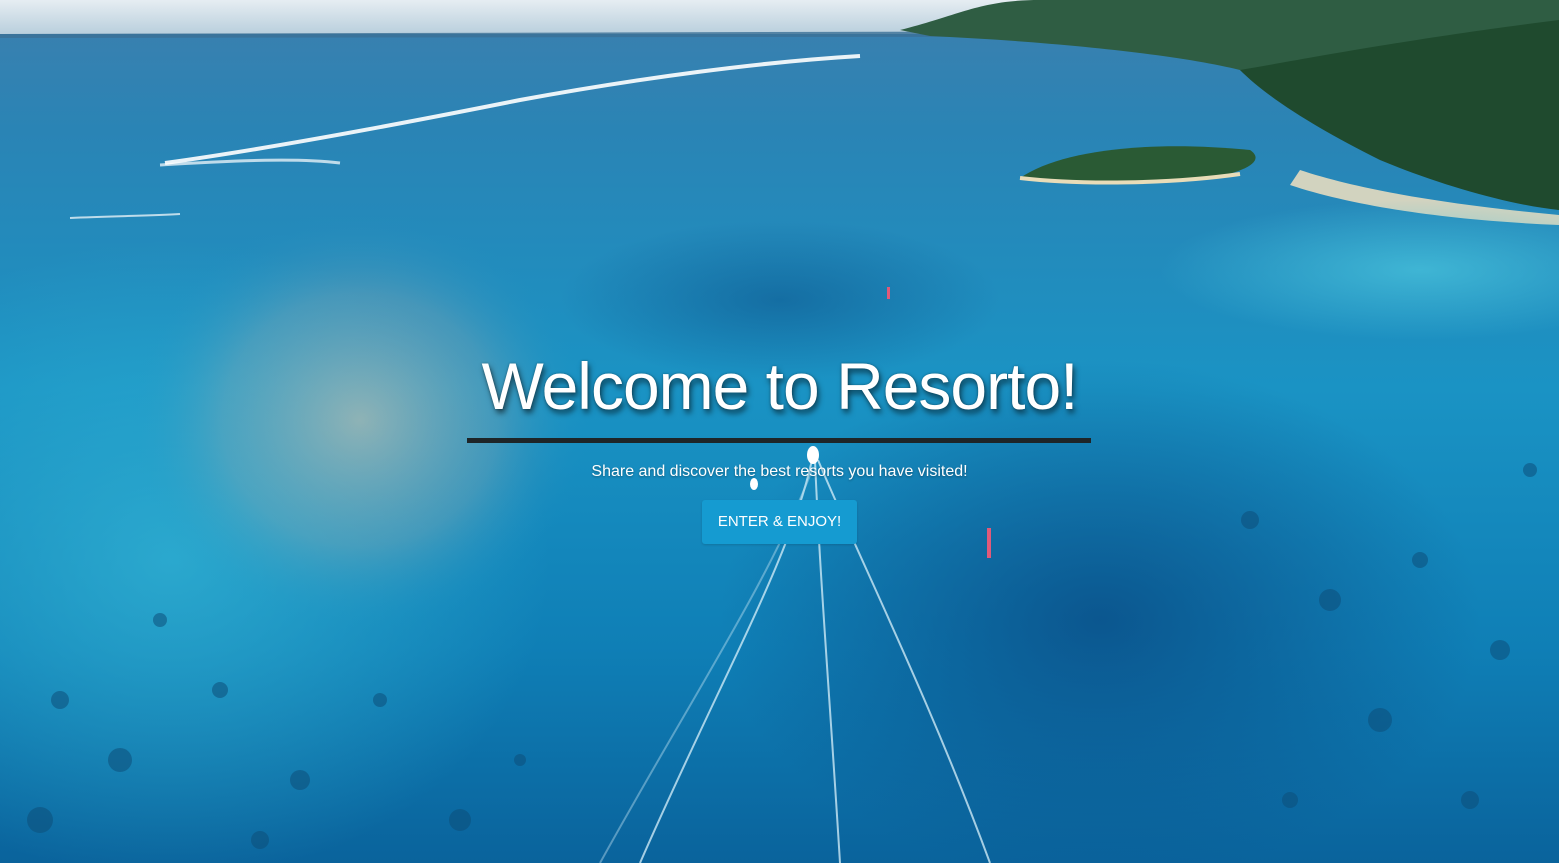 This screenshot has height=863, width=1559. What do you see at coordinates (779, 522) in the screenshot?
I see `enter-enjoy-button: ENTER & ENJOY!` at bounding box center [779, 522].